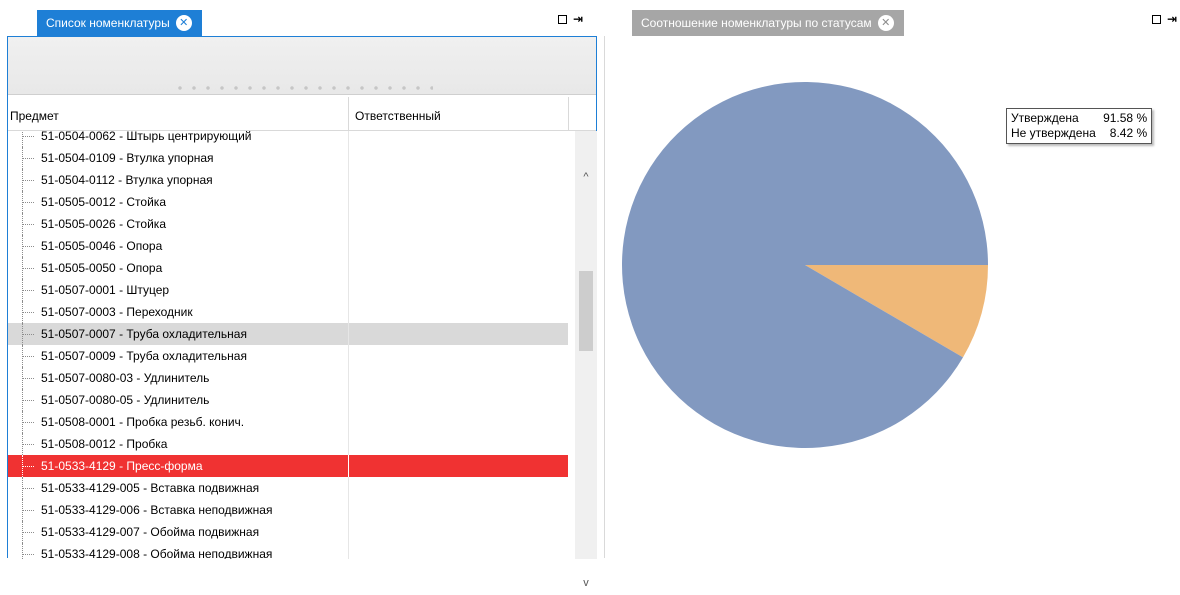 This screenshot has height=595, width=1180. I want to click on cell-item-text: 51-0533-4129 - Пресс-форма, so click(122, 466).